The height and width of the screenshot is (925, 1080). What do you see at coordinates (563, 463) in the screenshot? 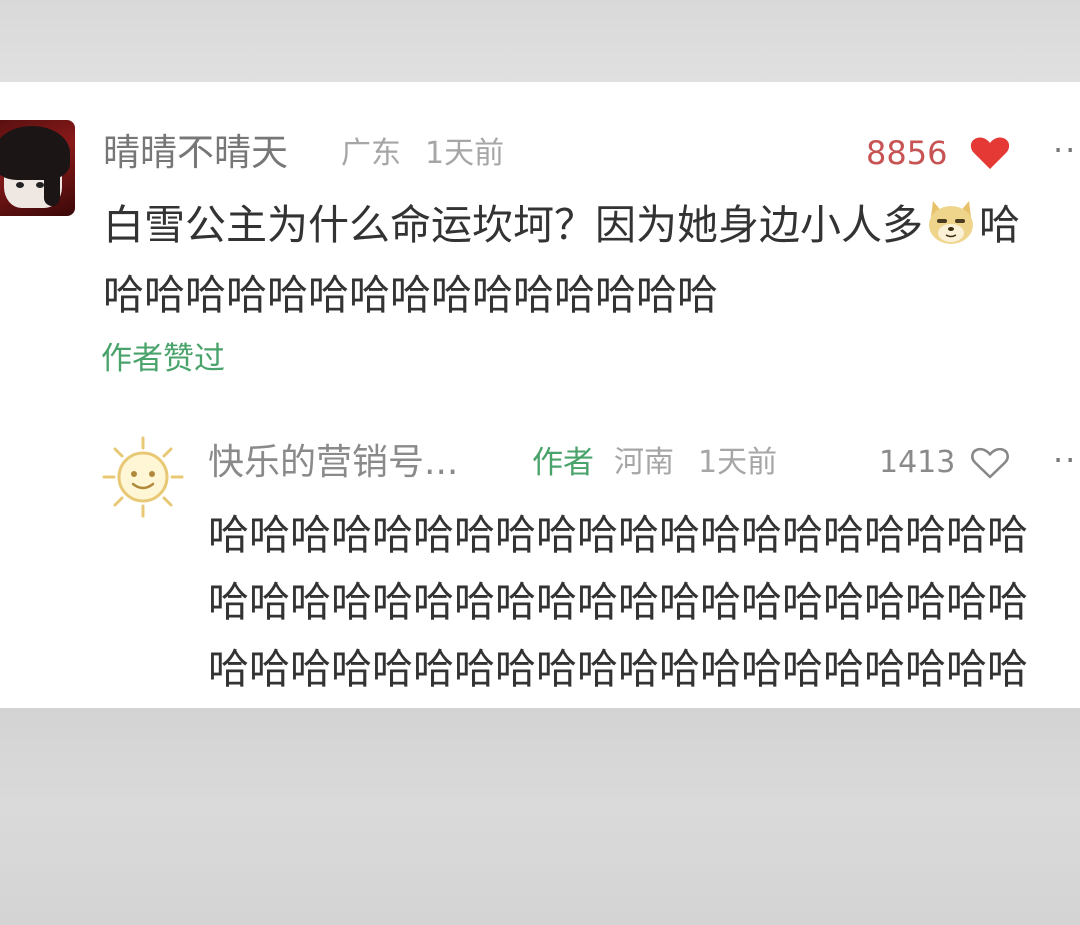
I see `author-badge: 作者` at bounding box center [563, 463].